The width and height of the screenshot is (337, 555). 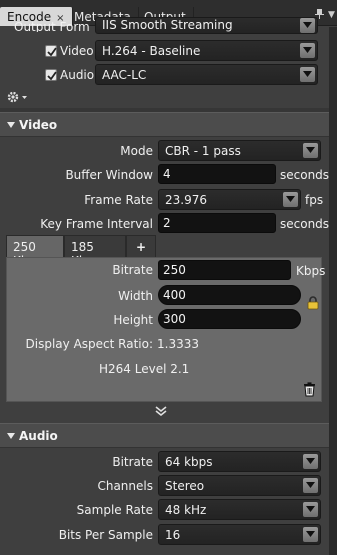 What do you see at coordinates (89, 344) in the screenshot?
I see `display-aspect-ratio-label: Display Aspect Ratio:` at bounding box center [89, 344].